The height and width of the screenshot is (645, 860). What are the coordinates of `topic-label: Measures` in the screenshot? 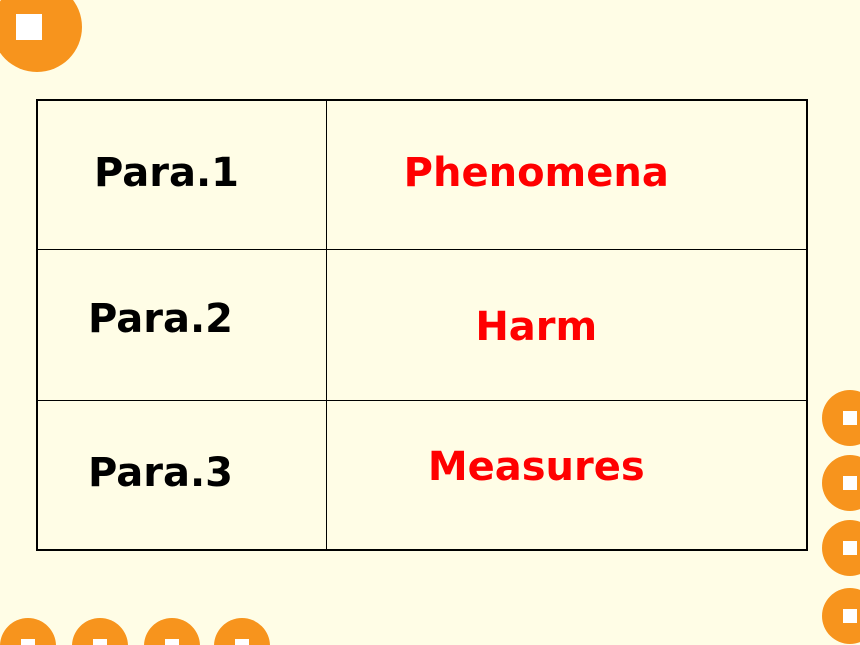 It's located at (536, 466).